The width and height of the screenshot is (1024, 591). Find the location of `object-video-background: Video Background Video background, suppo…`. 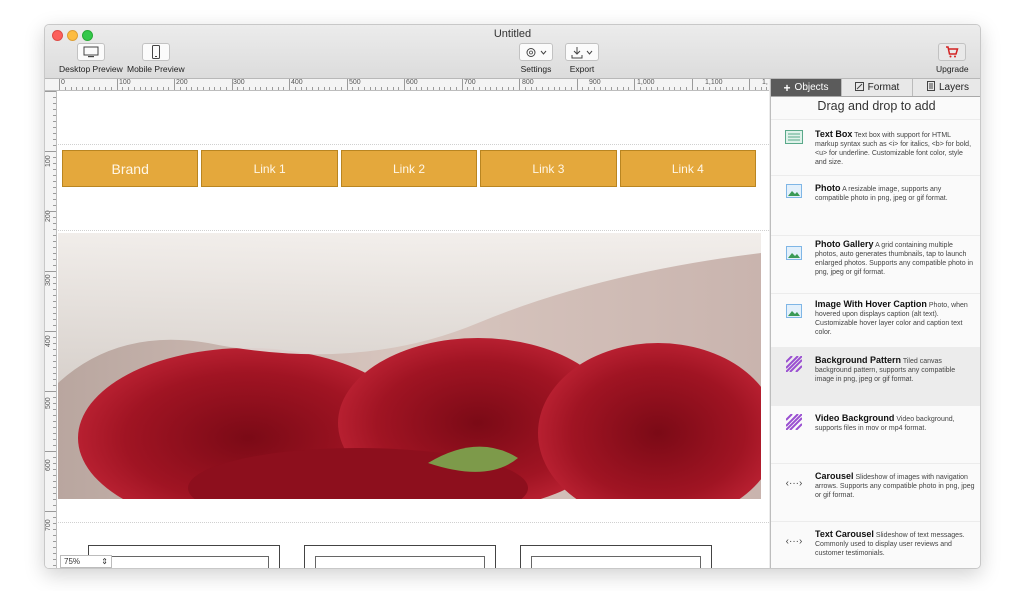

object-video-background: Video Background Video background, suppo… is located at coordinates (875, 434).